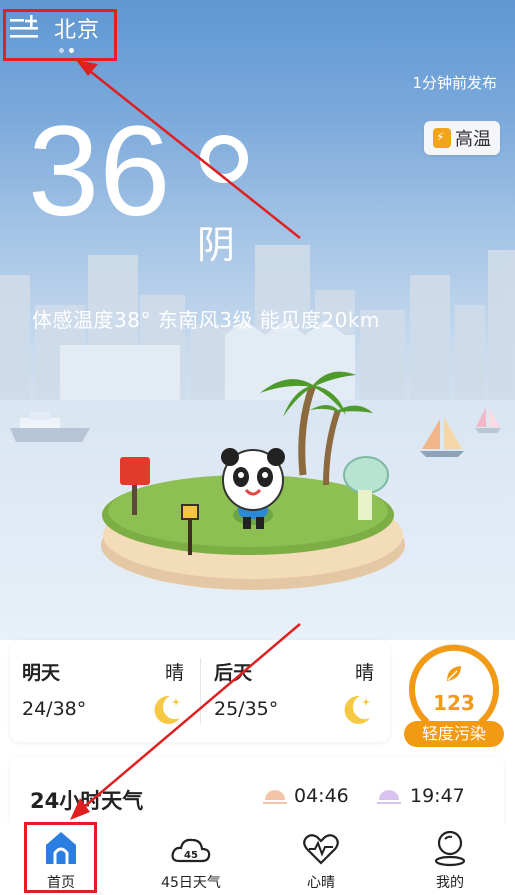  Describe the element at coordinates (321, 796) in the screenshot. I see `sunrise-time: 04:46` at that location.